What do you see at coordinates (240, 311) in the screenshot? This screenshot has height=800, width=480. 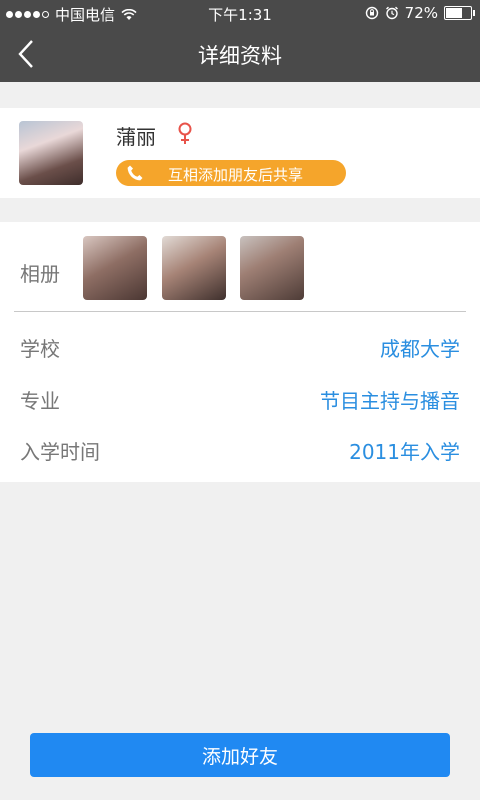 I see `divider` at bounding box center [240, 311].